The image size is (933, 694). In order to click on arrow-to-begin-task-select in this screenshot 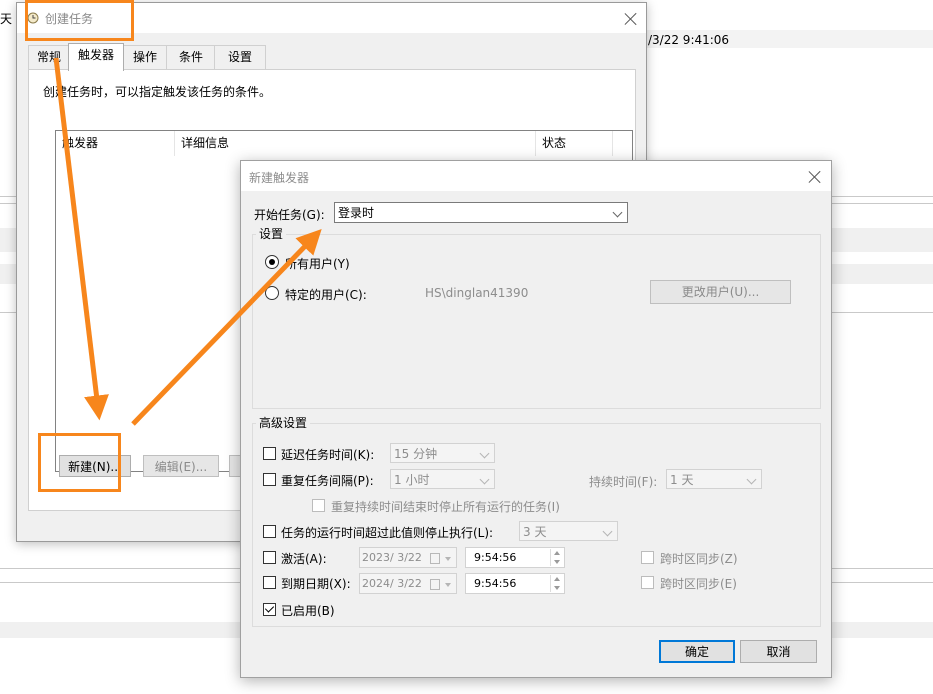, I will do `click(226, 327)`.